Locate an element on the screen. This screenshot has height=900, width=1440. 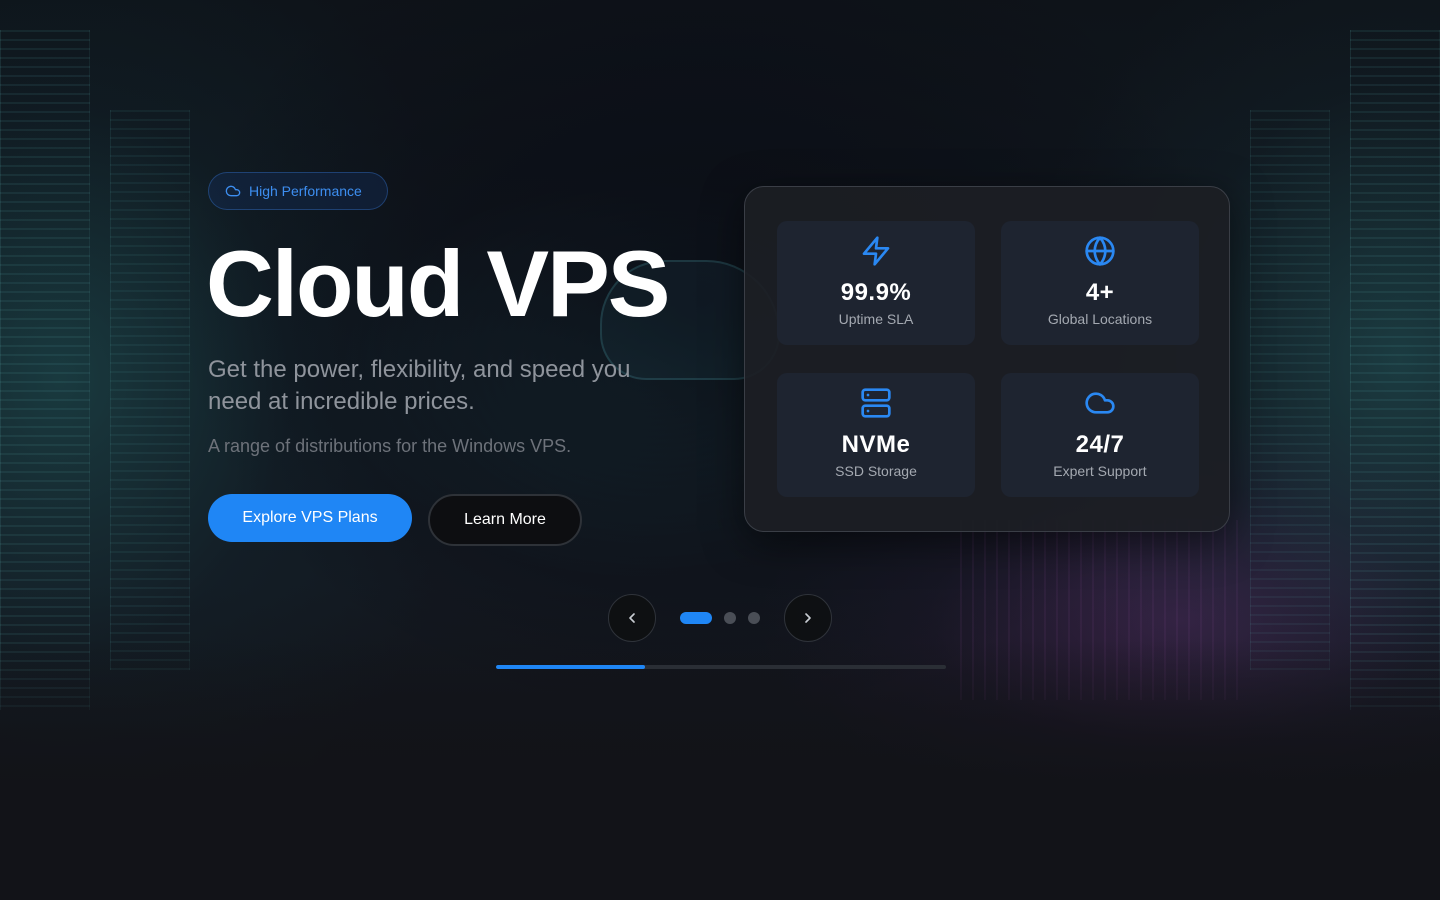
high-performance-badge: High Performance is located at coordinates (298, 191).